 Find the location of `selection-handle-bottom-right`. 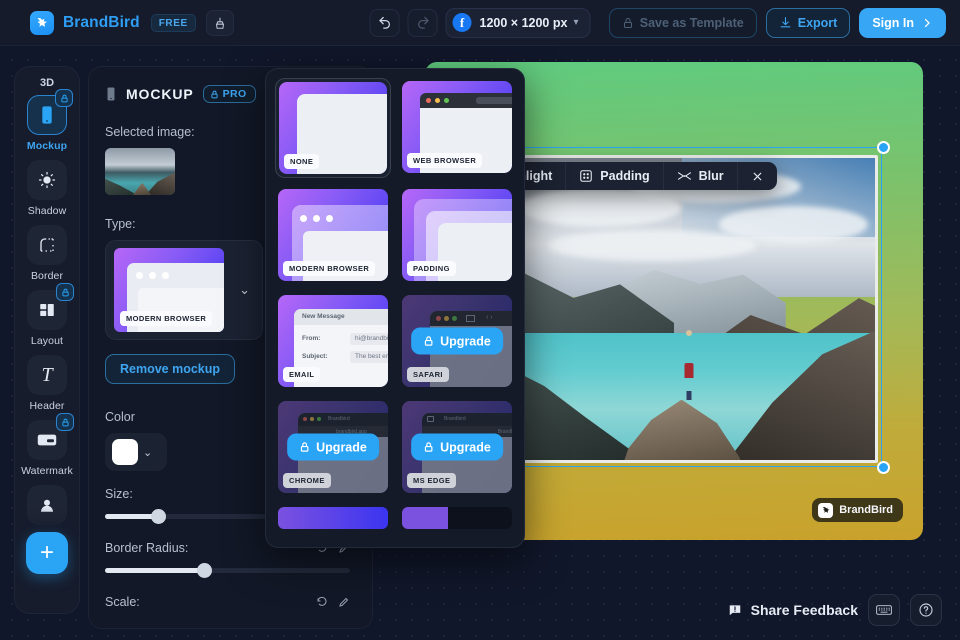

selection-handle-bottom-right is located at coordinates (883, 467).